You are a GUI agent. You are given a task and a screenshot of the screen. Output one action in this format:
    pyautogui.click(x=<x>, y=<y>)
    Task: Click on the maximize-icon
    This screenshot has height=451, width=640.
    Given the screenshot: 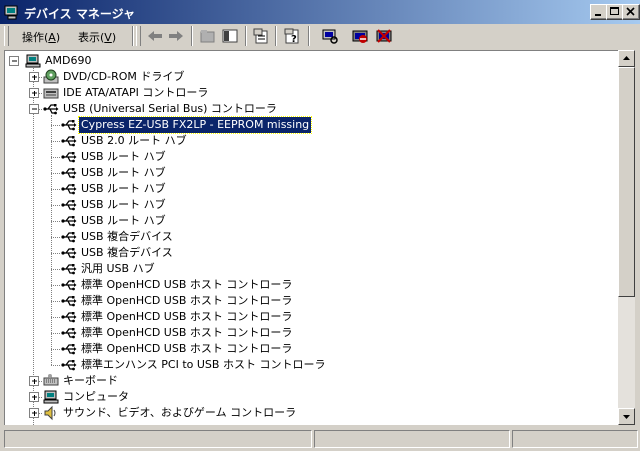 What is the action you would take?
    pyautogui.click(x=614, y=11)
    